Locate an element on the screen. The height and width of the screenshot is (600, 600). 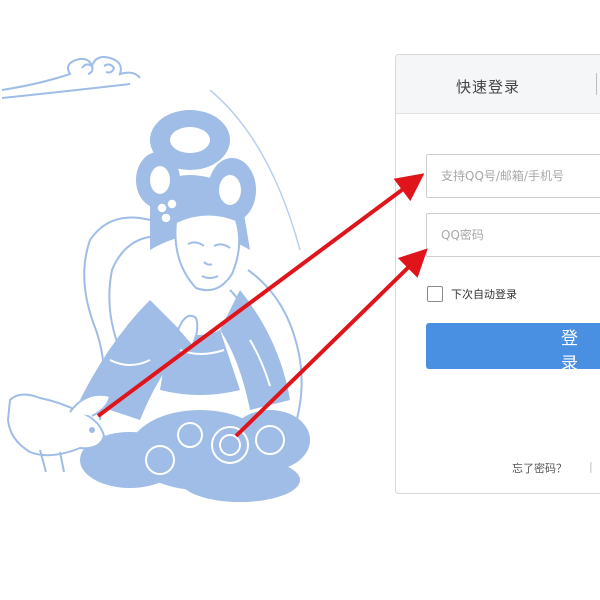
forgot-password-link: 忘了密码？ is located at coordinates (539, 468).